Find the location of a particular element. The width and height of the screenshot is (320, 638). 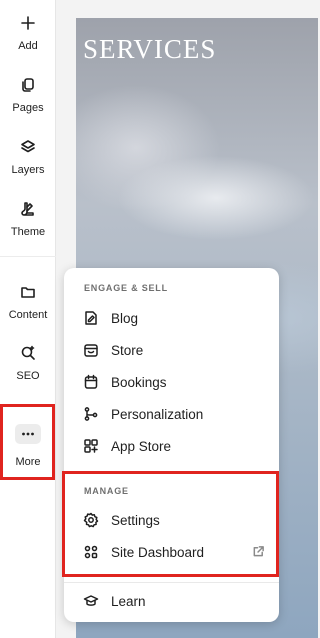

menu-item-bookings: Bookings is located at coordinates (174, 382).